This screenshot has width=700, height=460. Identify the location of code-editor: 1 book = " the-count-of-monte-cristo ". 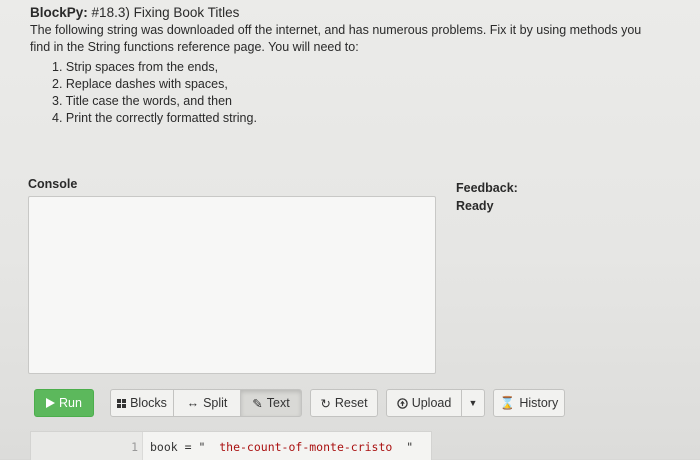
(231, 445).